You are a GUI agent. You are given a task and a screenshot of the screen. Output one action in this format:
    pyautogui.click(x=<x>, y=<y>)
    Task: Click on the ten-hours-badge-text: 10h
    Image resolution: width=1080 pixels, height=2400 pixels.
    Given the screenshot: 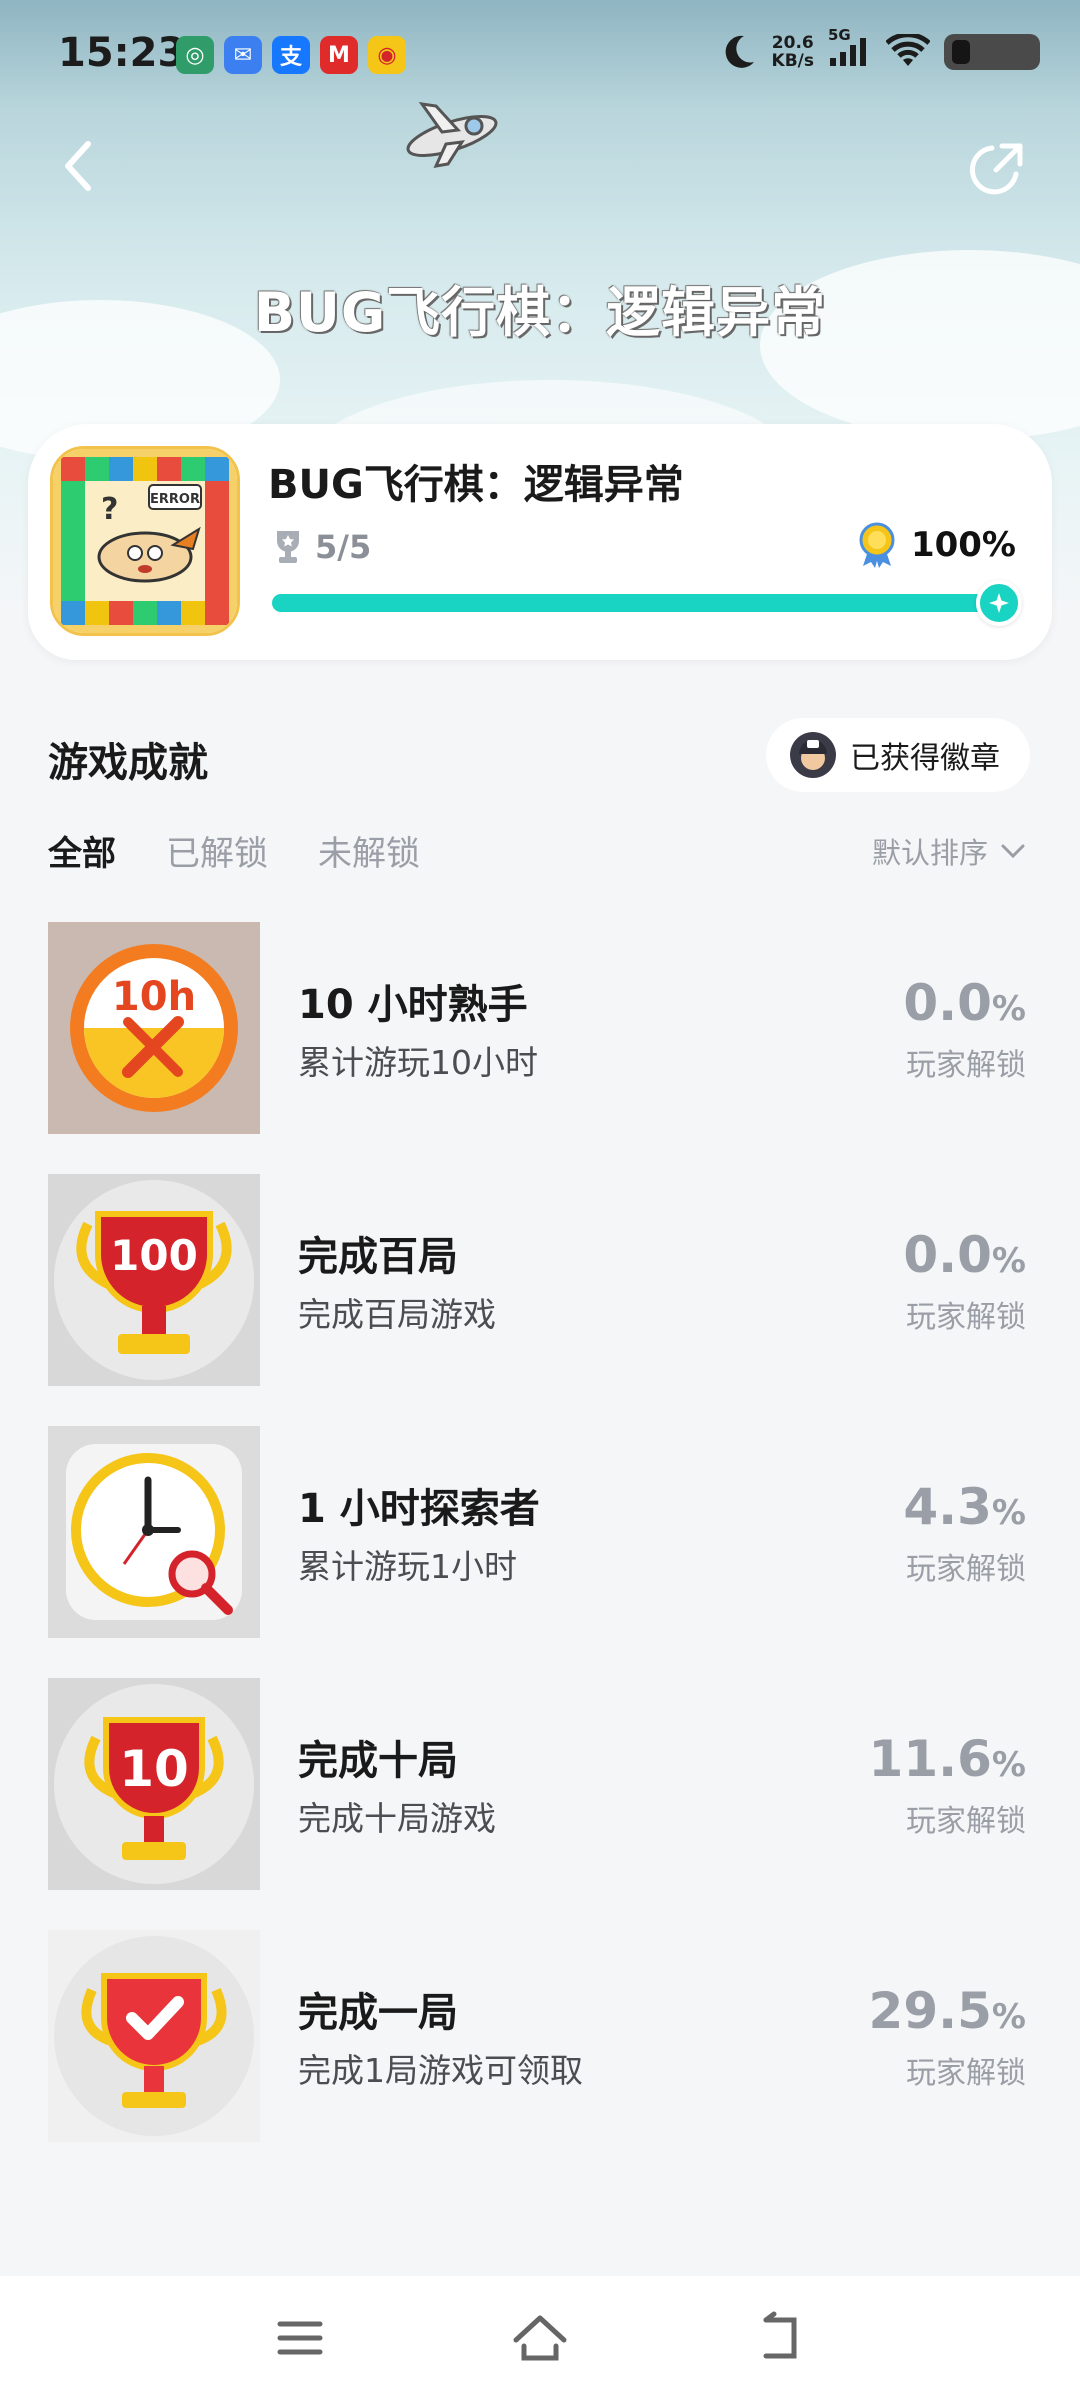 What is the action you would take?
    pyautogui.click(x=154, y=997)
    